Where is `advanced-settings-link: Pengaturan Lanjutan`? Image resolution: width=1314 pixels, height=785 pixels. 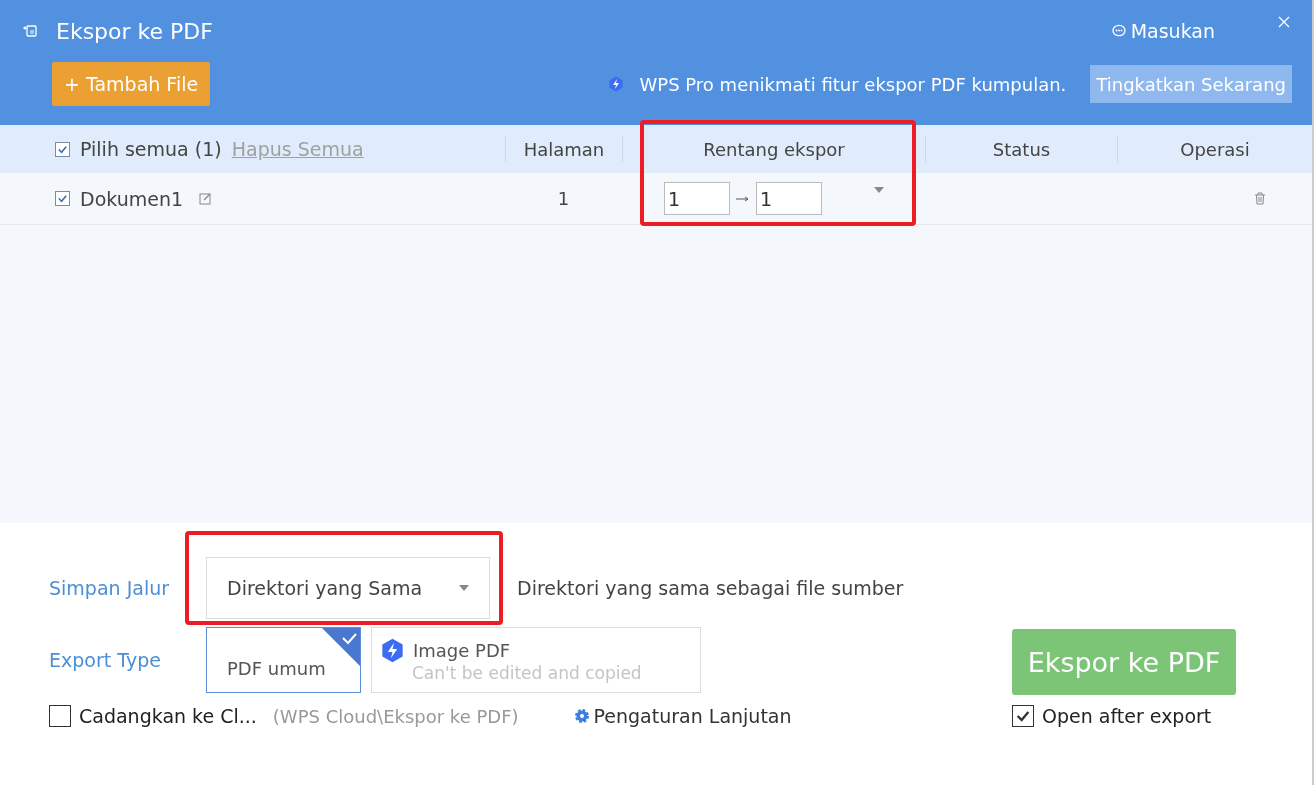
advanced-settings-link: Pengaturan Lanjutan is located at coordinates (682, 716).